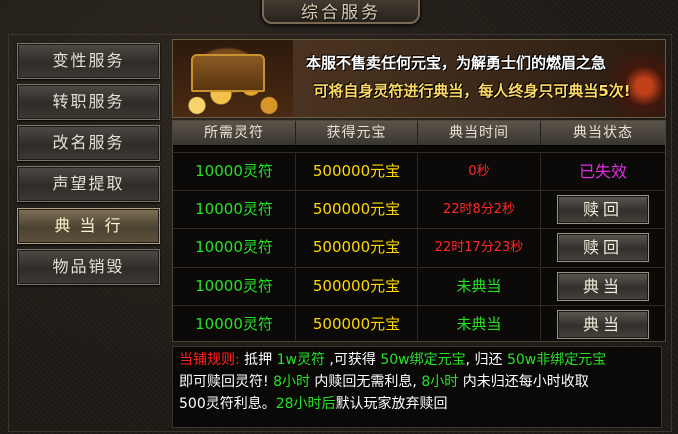 This screenshot has height=434, width=678. What do you see at coordinates (226, 382) in the screenshot?
I see `rules-text: 即可赎回灵符!` at bounding box center [226, 382].